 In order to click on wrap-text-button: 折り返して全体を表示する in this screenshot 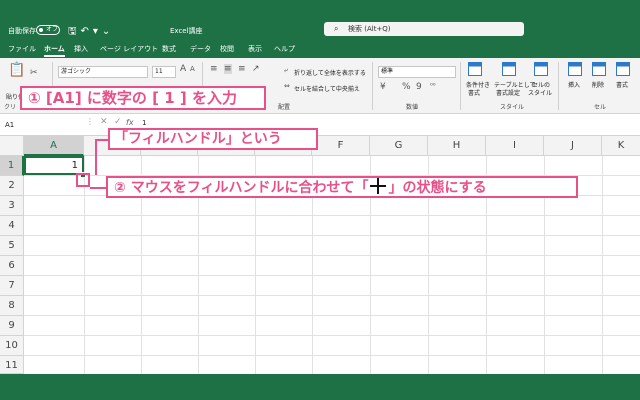, I will do `click(330, 72)`.